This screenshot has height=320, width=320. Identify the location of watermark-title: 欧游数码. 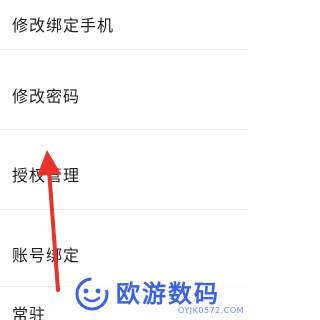
(168, 294).